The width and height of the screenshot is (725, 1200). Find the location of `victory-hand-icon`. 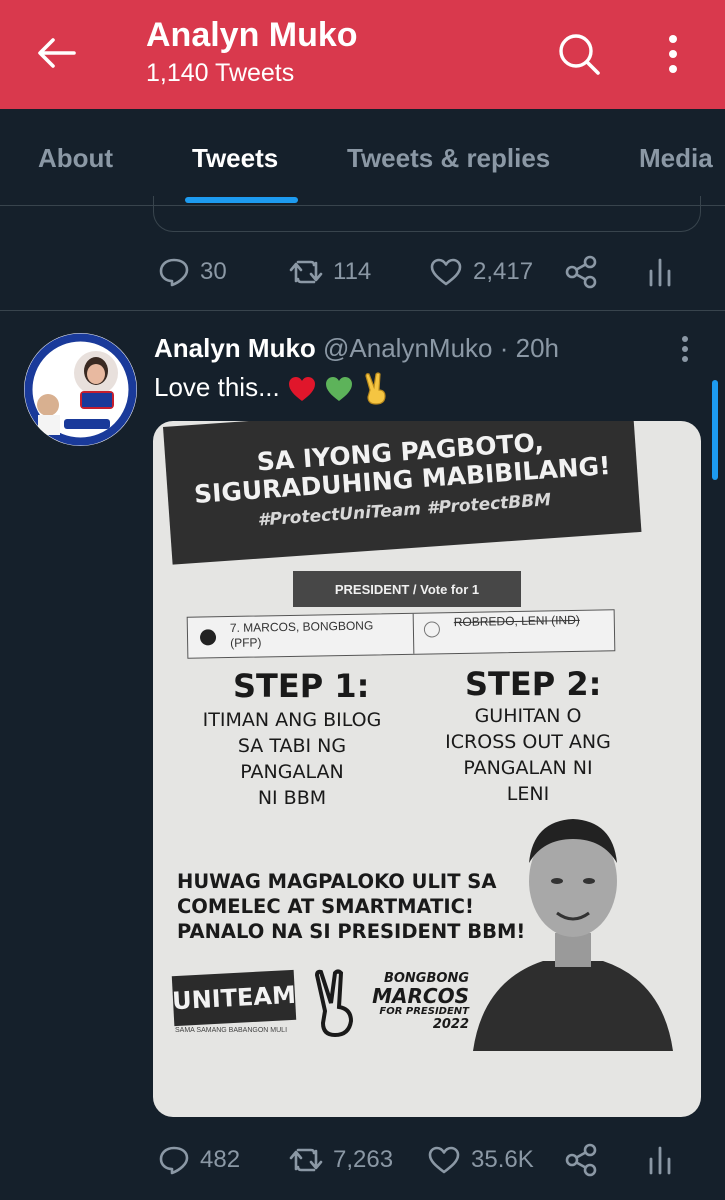

victory-hand-icon is located at coordinates (376, 388).